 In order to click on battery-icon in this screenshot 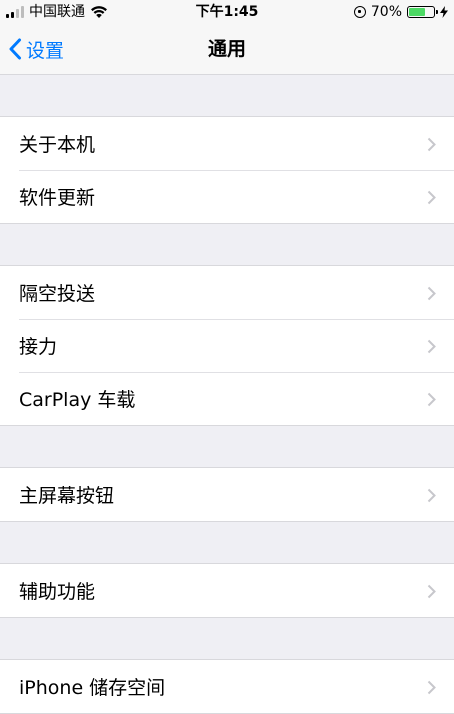, I will do `click(422, 12)`.